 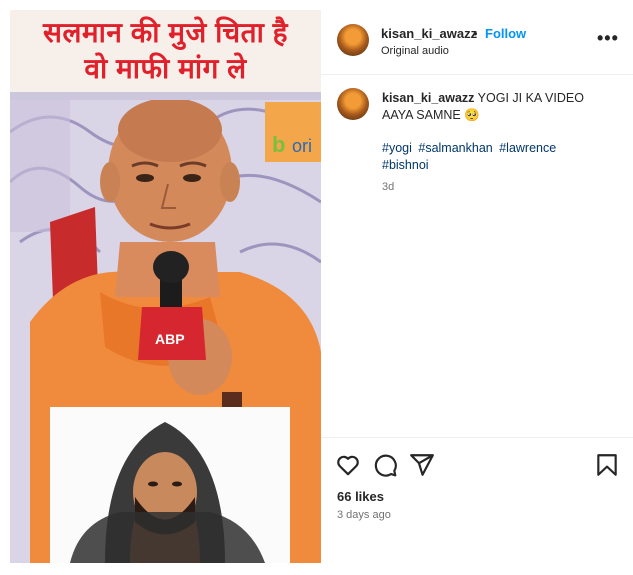 What do you see at coordinates (165, 32) in the screenshot?
I see `overlay-line-1: सलमान की मुजे चिता है` at bounding box center [165, 32].